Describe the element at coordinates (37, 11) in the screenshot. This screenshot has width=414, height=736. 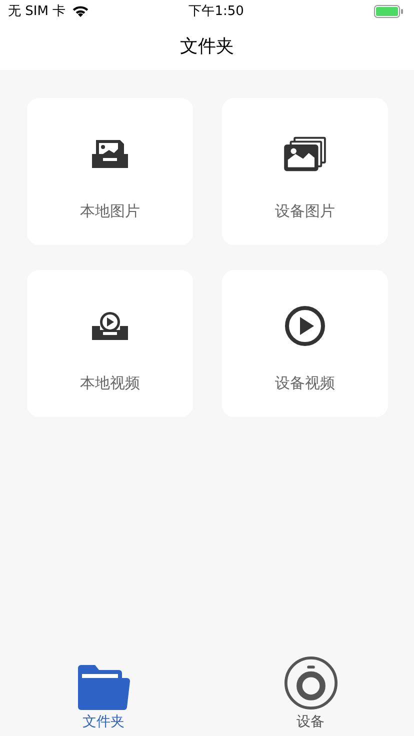
I see `carrier-label: 无 SIM 卡` at that location.